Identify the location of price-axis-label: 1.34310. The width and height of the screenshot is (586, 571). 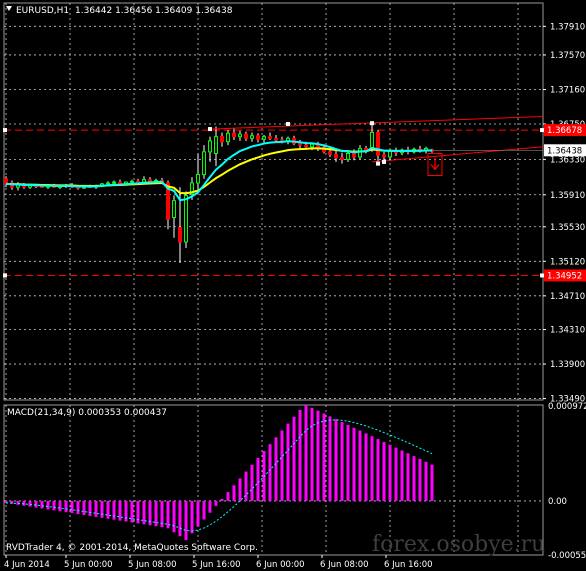
(567, 331).